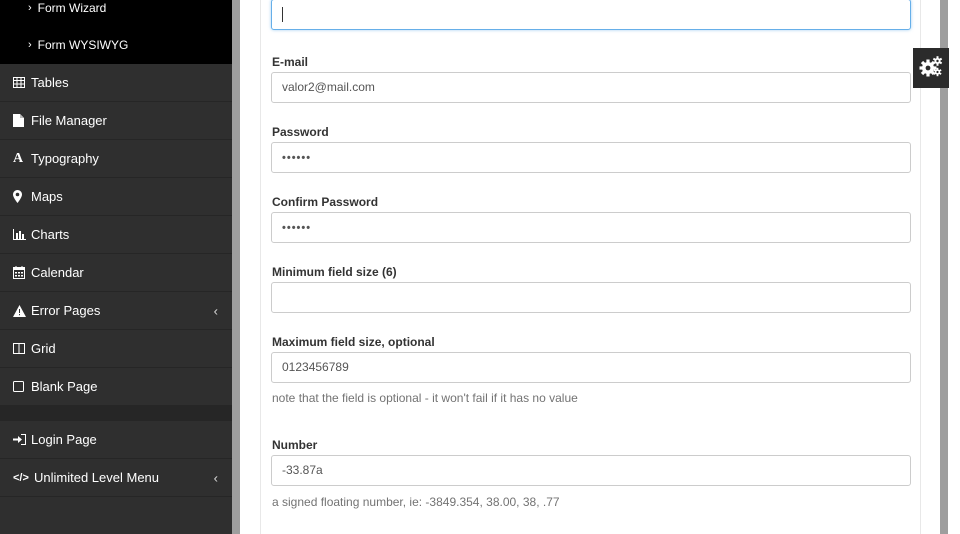  I want to click on right-edge, so click(954, 267).